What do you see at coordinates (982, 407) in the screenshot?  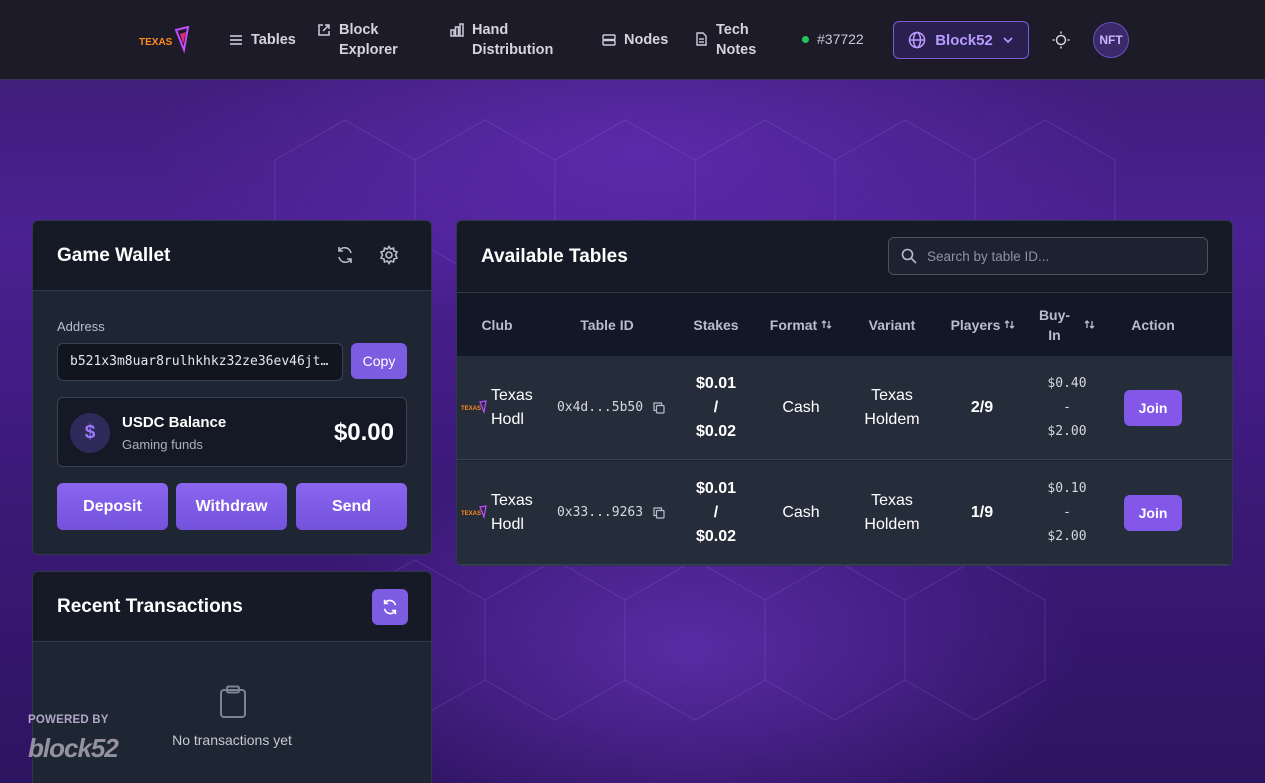 I see `players-cell: 2/9` at bounding box center [982, 407].